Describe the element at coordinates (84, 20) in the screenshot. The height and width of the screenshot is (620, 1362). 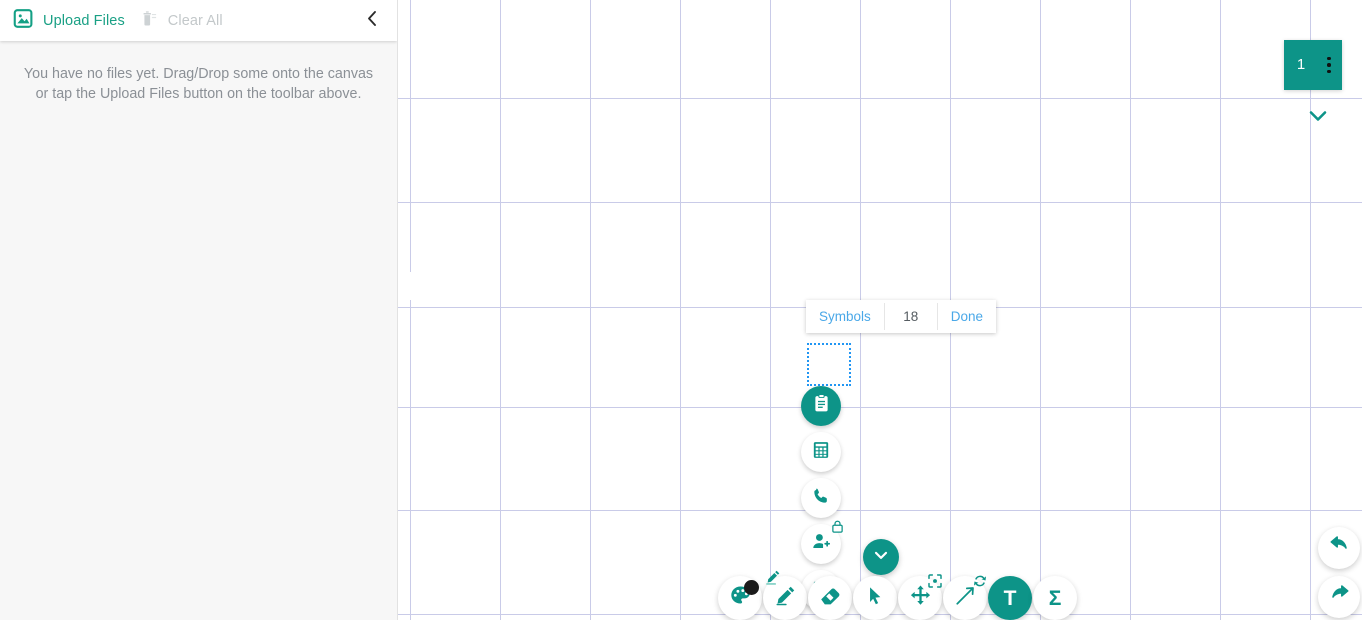
I see `upload-files-label: Upload Files` at that location.